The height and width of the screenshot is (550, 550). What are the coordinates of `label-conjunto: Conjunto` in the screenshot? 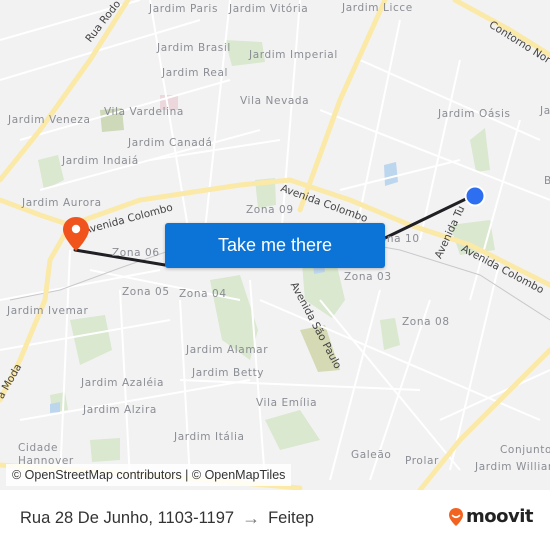 It's located at (525, 450).